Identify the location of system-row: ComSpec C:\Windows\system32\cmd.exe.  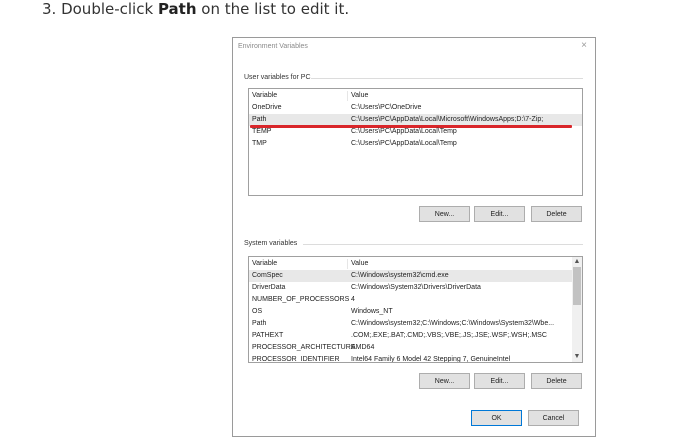
(411, 276).